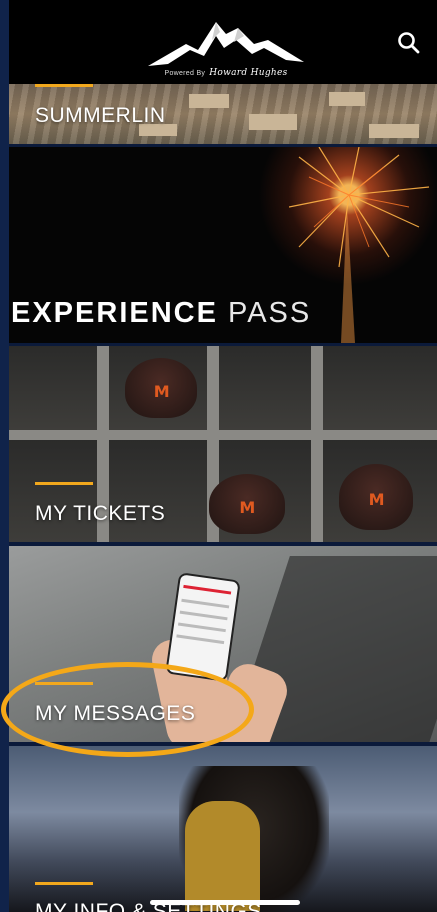 The image size is (437, 912). What do you see at coordinates (223, 114) in the screenshot?
I see `card-summerlin: SUMMERLIN` at bounding box center [223, 114].